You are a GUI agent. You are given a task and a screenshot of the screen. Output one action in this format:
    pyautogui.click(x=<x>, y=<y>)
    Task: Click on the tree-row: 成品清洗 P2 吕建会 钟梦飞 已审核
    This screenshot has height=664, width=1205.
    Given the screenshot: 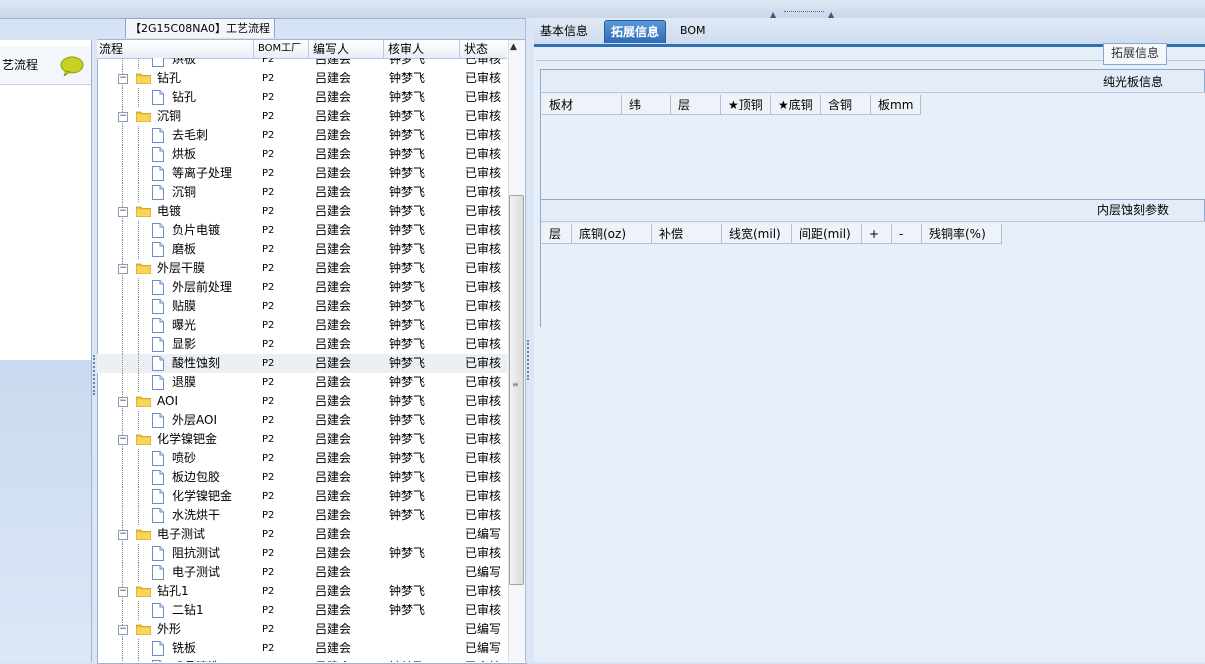 What is the action you would take?
    pyautogui.click(x=302, y=660)
    